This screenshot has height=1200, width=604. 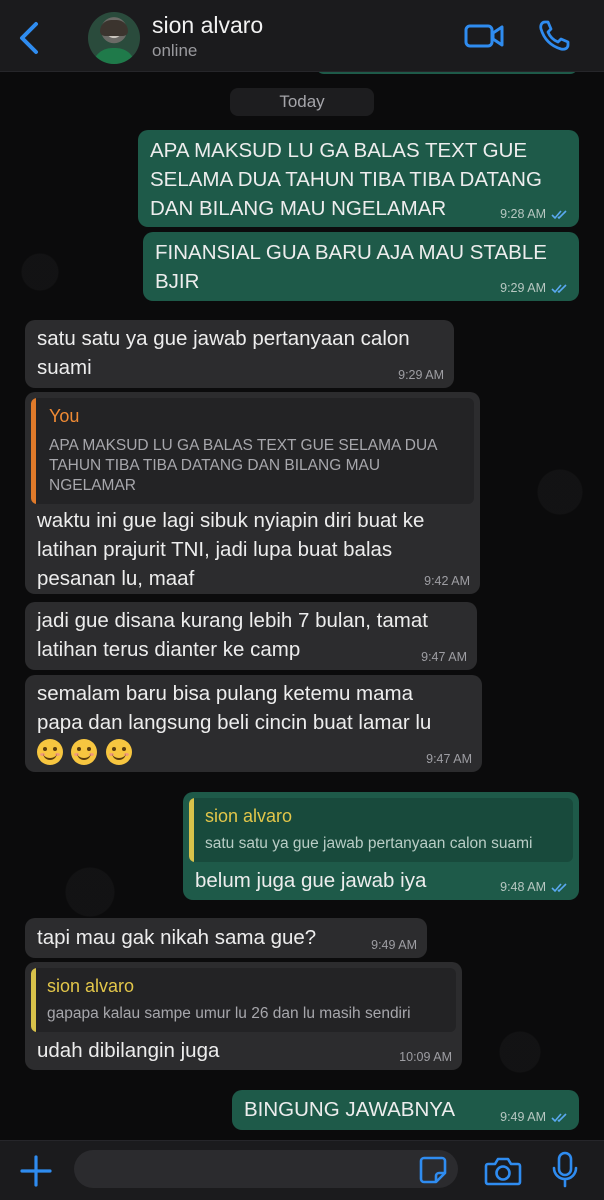 What do you see at coordinates (484, 36) in the screenshot?
I see `video-call-icon` at bounding box center [484, 36].